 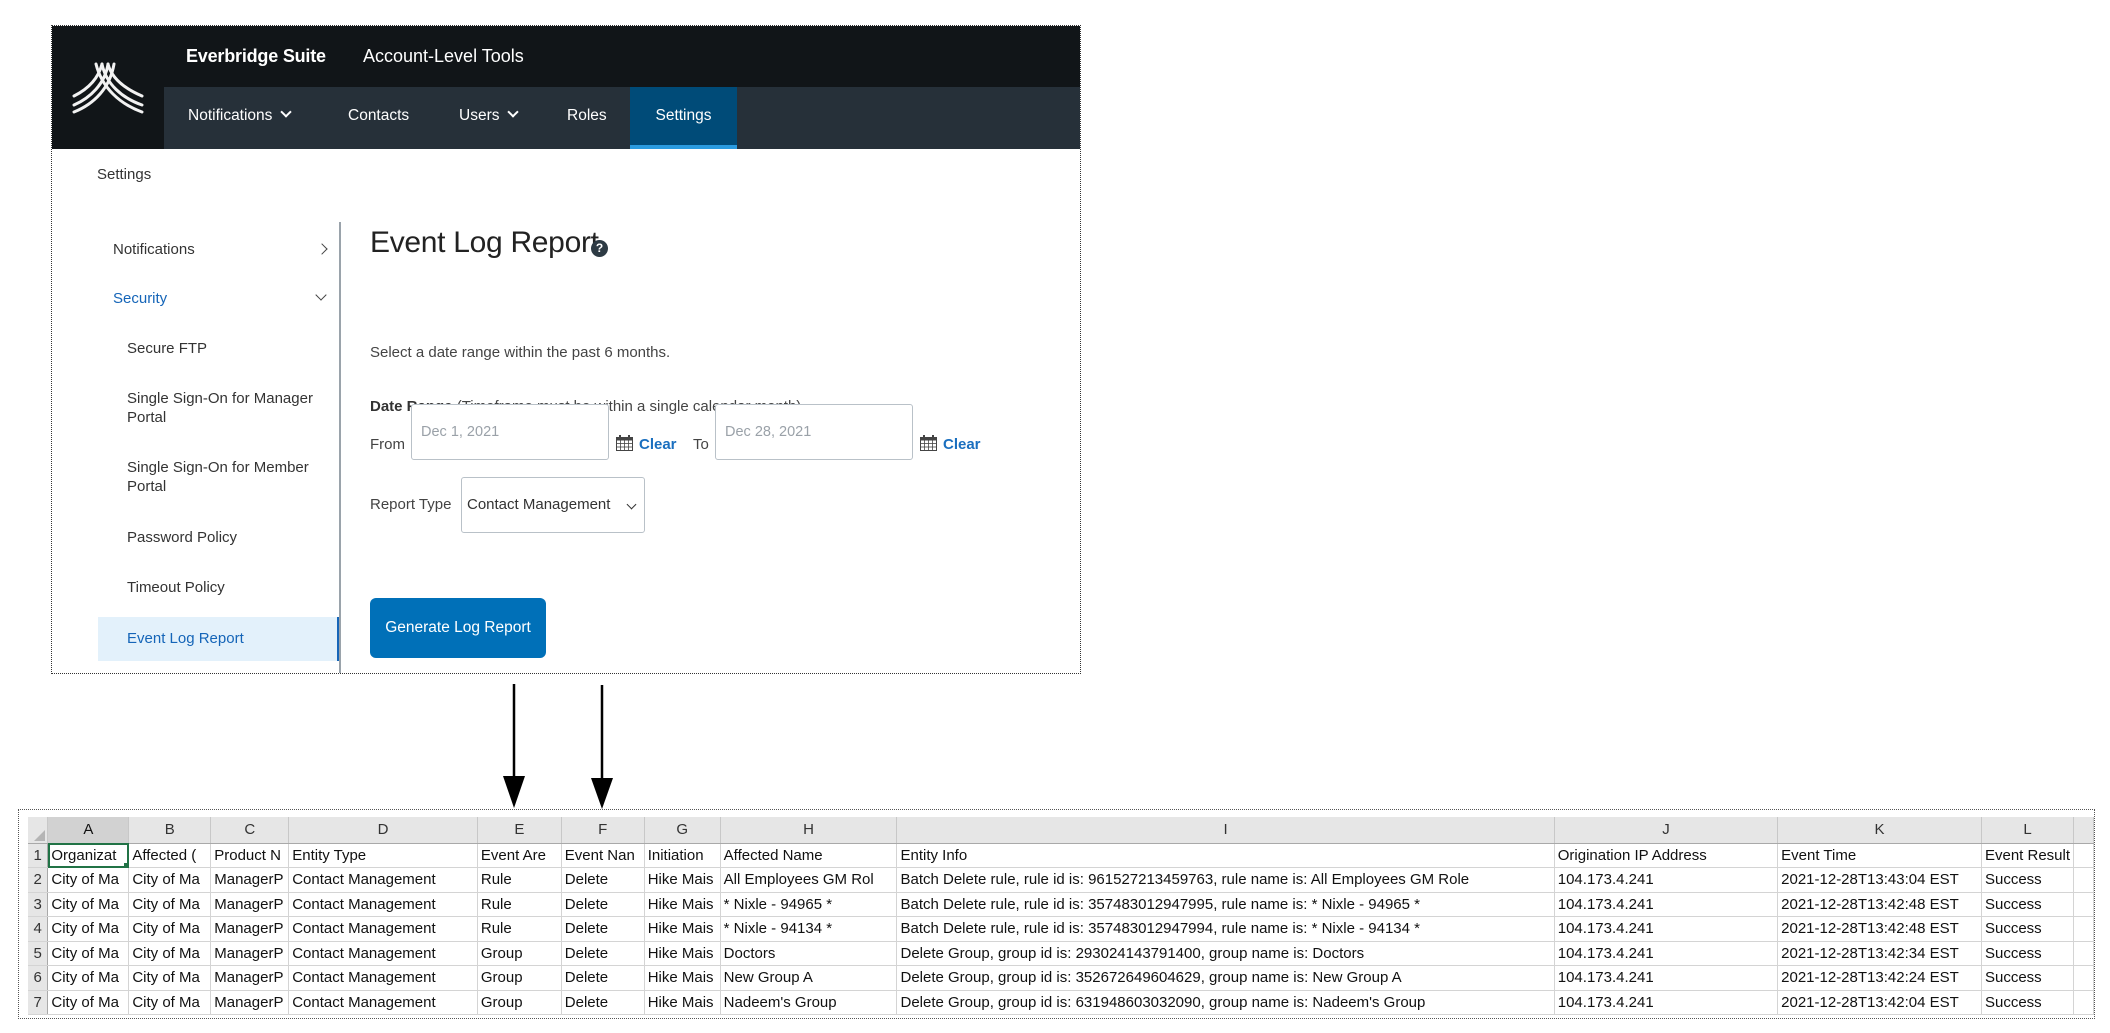 I want to click on from-date-input: Dec 1, 2021, so click(x=510, y=432).